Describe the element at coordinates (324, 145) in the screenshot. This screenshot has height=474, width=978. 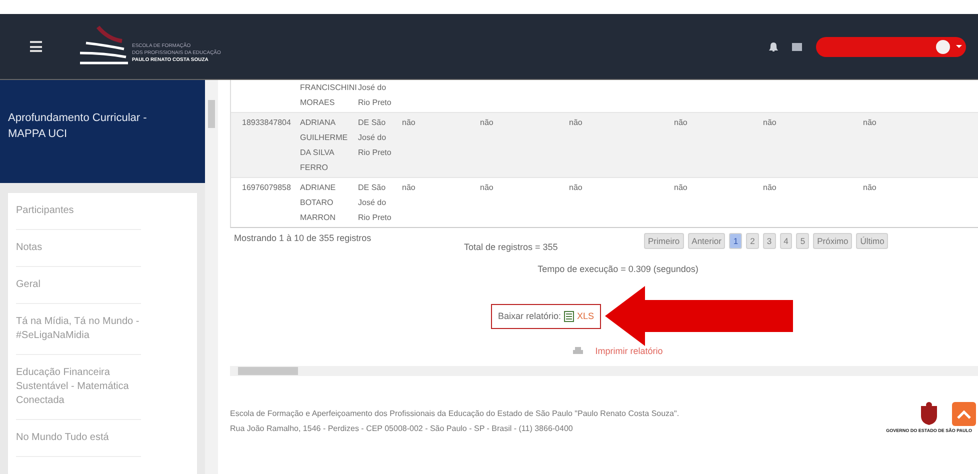
I see `table-cell-text: ADRIANA GUILHERME DA SILVA FERRO` at that location.